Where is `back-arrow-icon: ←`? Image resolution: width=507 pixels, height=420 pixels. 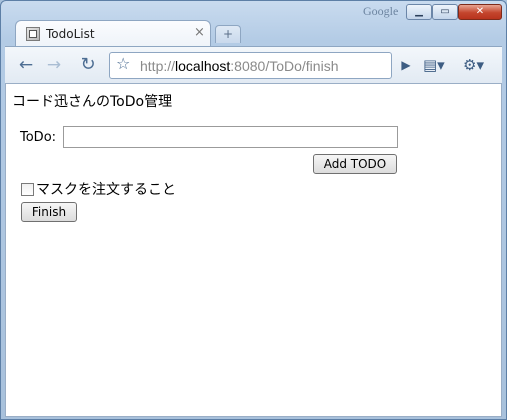 back-arrow-icon: ← is located at coordinates (26, 65).